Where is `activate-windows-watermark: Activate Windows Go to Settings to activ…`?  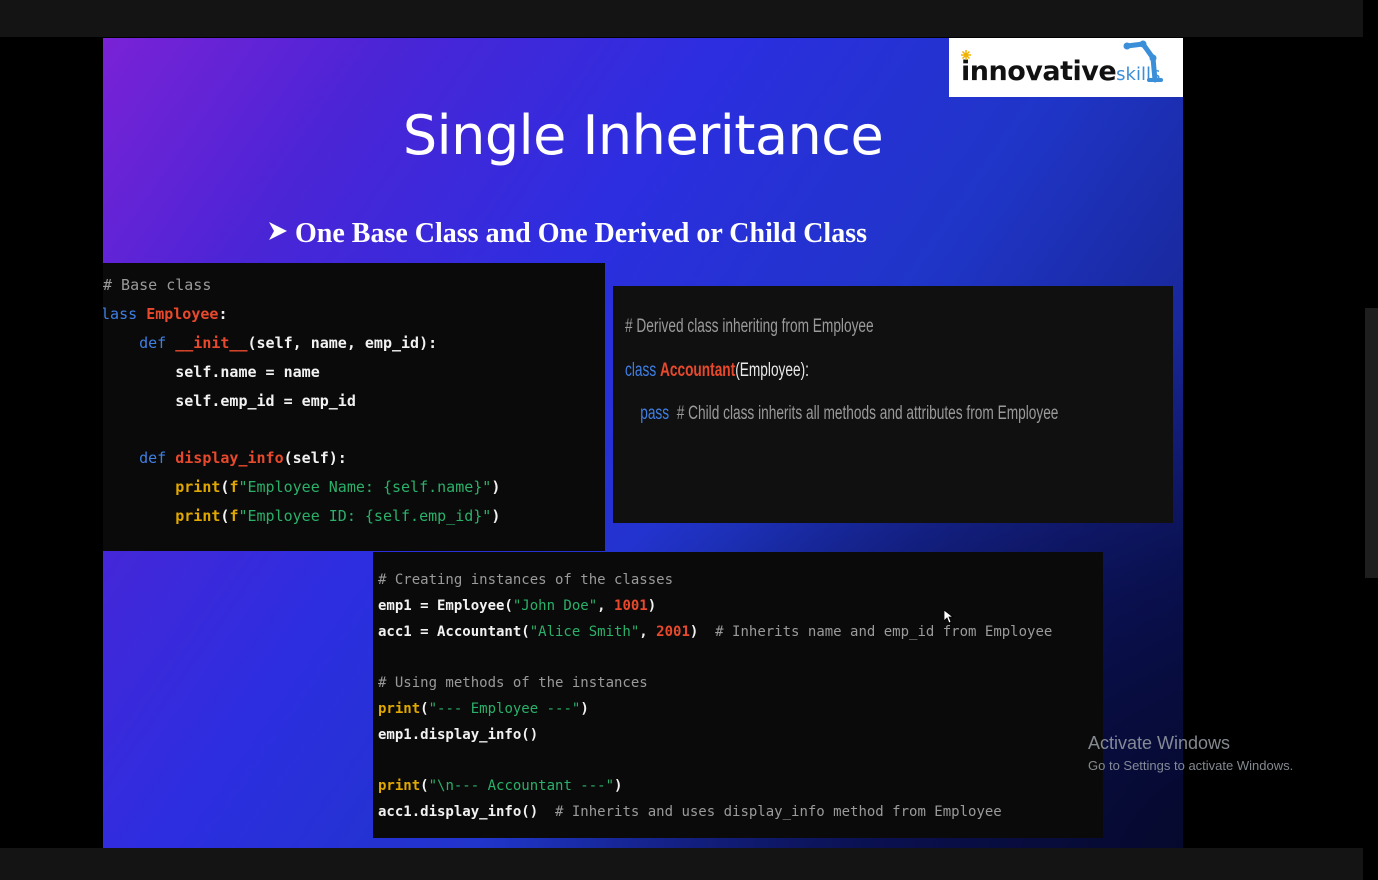
activate-windows-watermark: Activate Windows Go to Settings to activ… is located at coordinates (1190, 753).